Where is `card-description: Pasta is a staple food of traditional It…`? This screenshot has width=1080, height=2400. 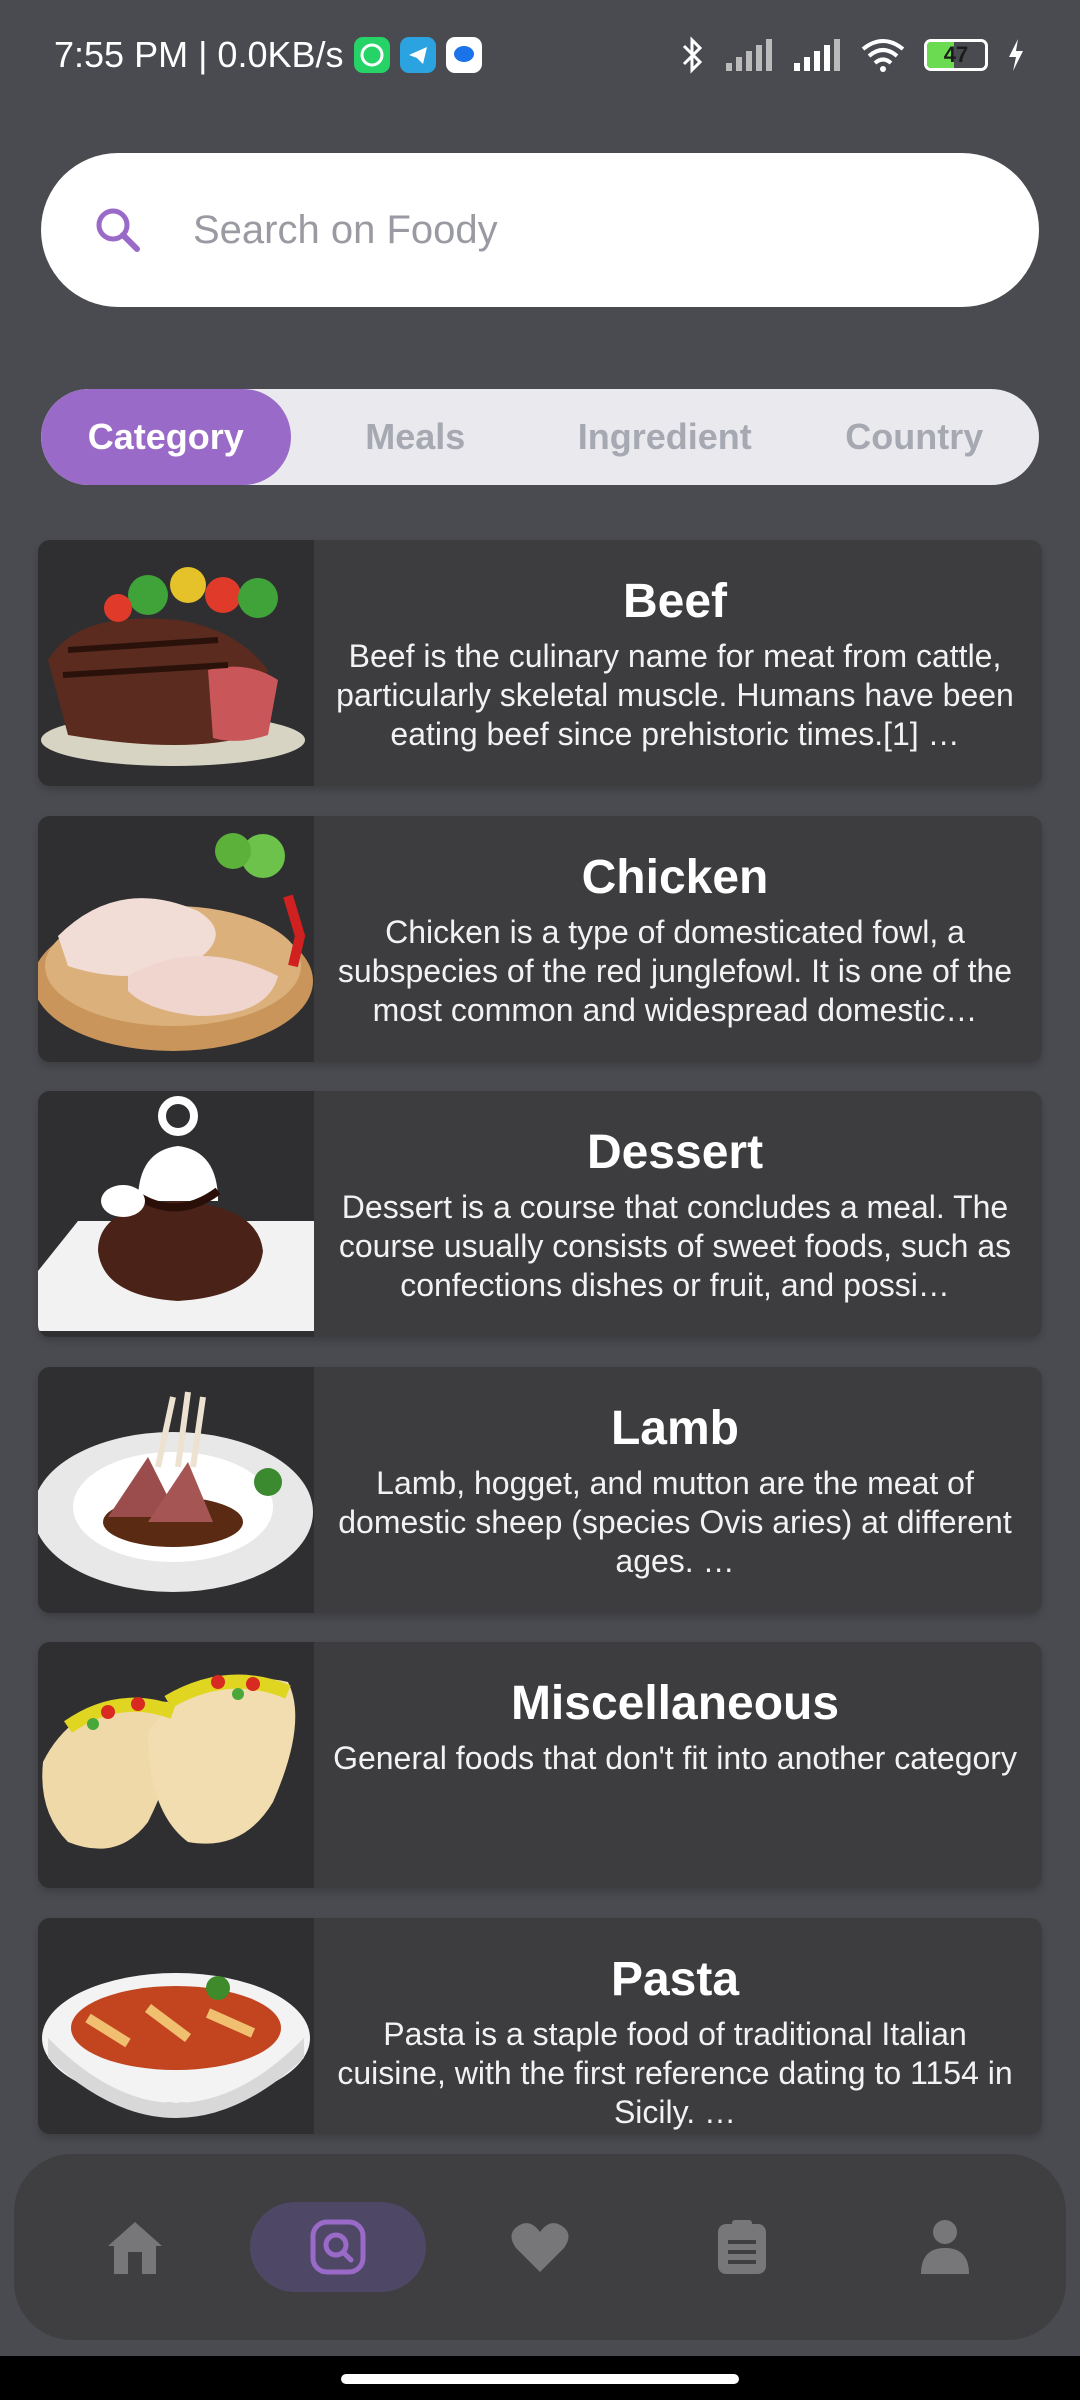 card-description: Pasta is a staple food of traditional It… is located at coordinates (675, 2073).